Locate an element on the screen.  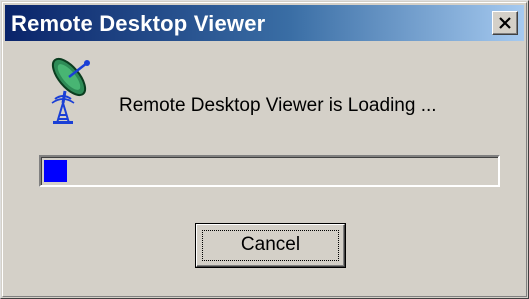
title-bar: Remote Desktop Viewer is located at coordinates (264, 23).